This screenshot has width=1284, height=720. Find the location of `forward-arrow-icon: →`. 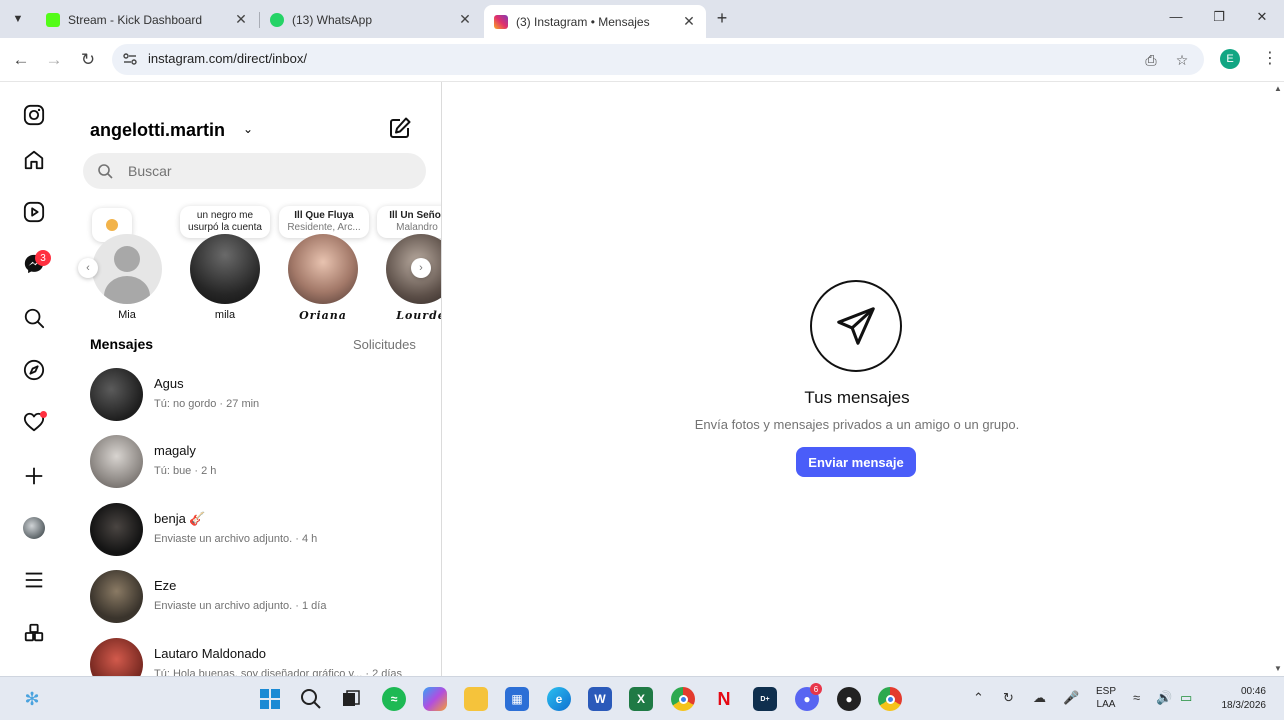

forward-arrow-icon: → is located at coordinates (54, 60).